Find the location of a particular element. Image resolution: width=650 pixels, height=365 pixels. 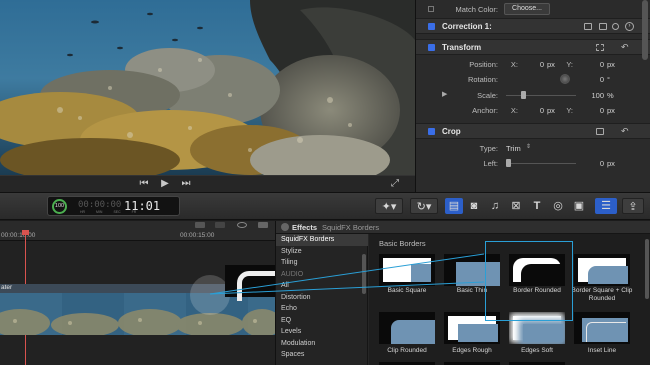

callout-line is located at coordinates (347, 274).